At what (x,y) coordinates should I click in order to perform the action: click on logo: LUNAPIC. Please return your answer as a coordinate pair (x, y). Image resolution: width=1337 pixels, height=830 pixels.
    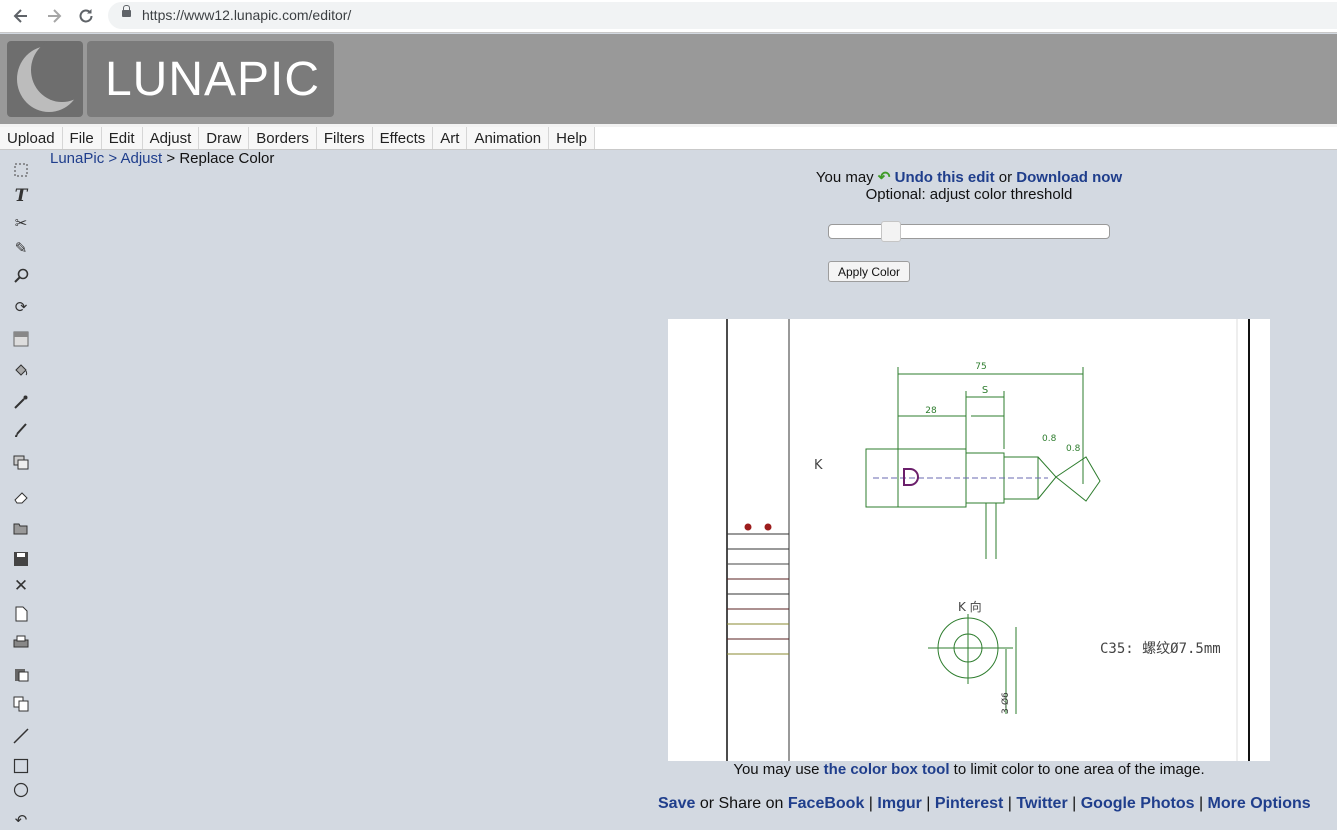
    Looking at the image, I should click on (210, 79).